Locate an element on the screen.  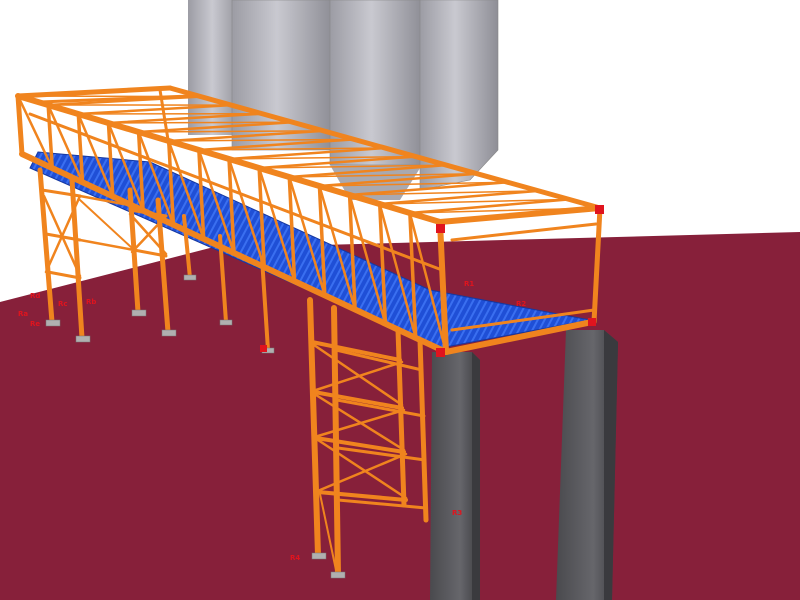
label-rb: Rb is located at coordinates (91, 302).